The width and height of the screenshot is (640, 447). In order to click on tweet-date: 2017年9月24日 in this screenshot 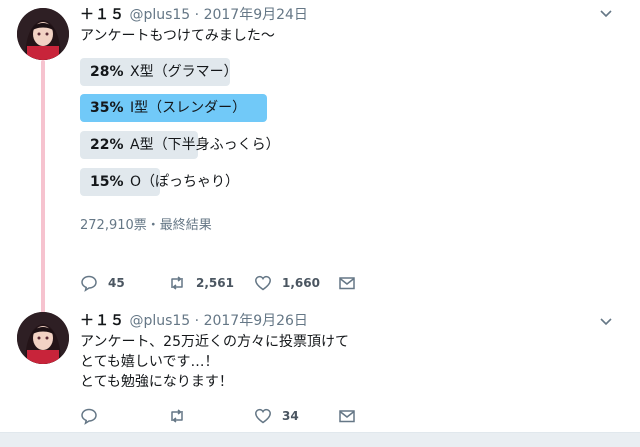, I will do `click(256, 15)`.